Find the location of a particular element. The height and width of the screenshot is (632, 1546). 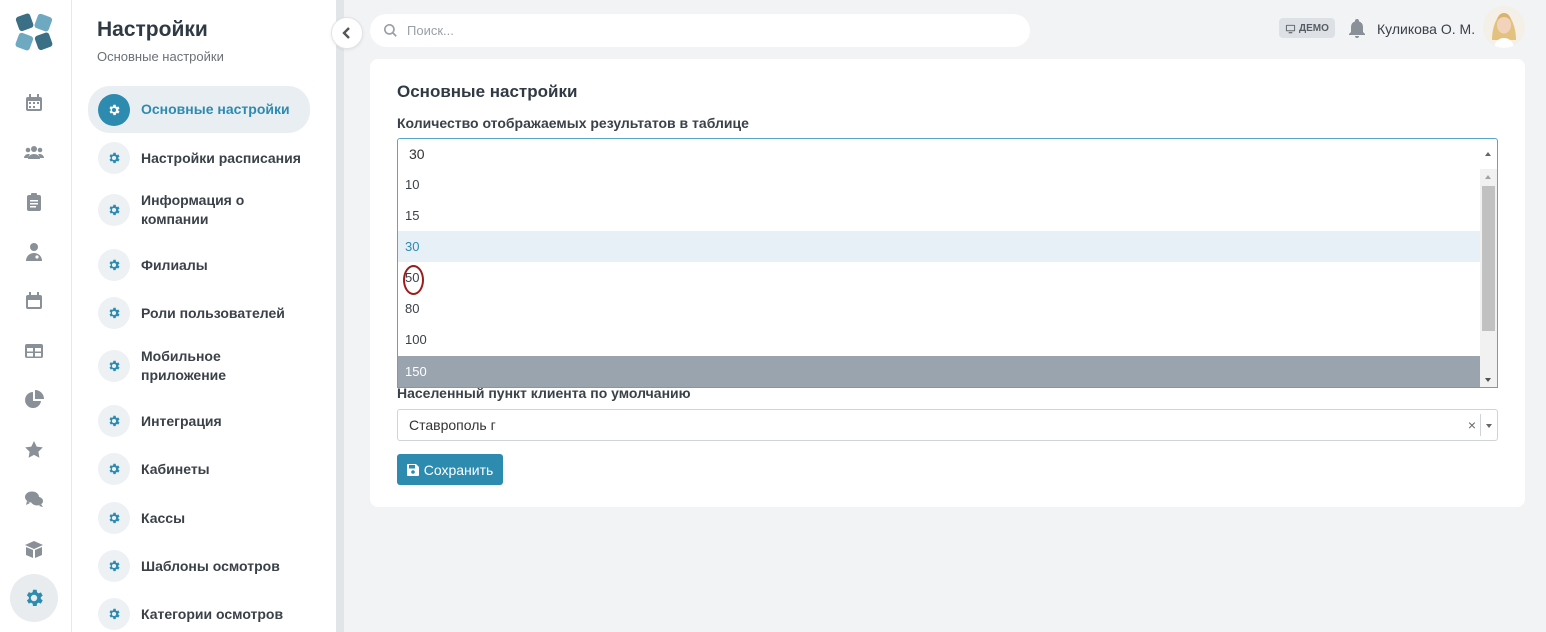

dropdown-scrollbar is located at coordinates (1488, 278).